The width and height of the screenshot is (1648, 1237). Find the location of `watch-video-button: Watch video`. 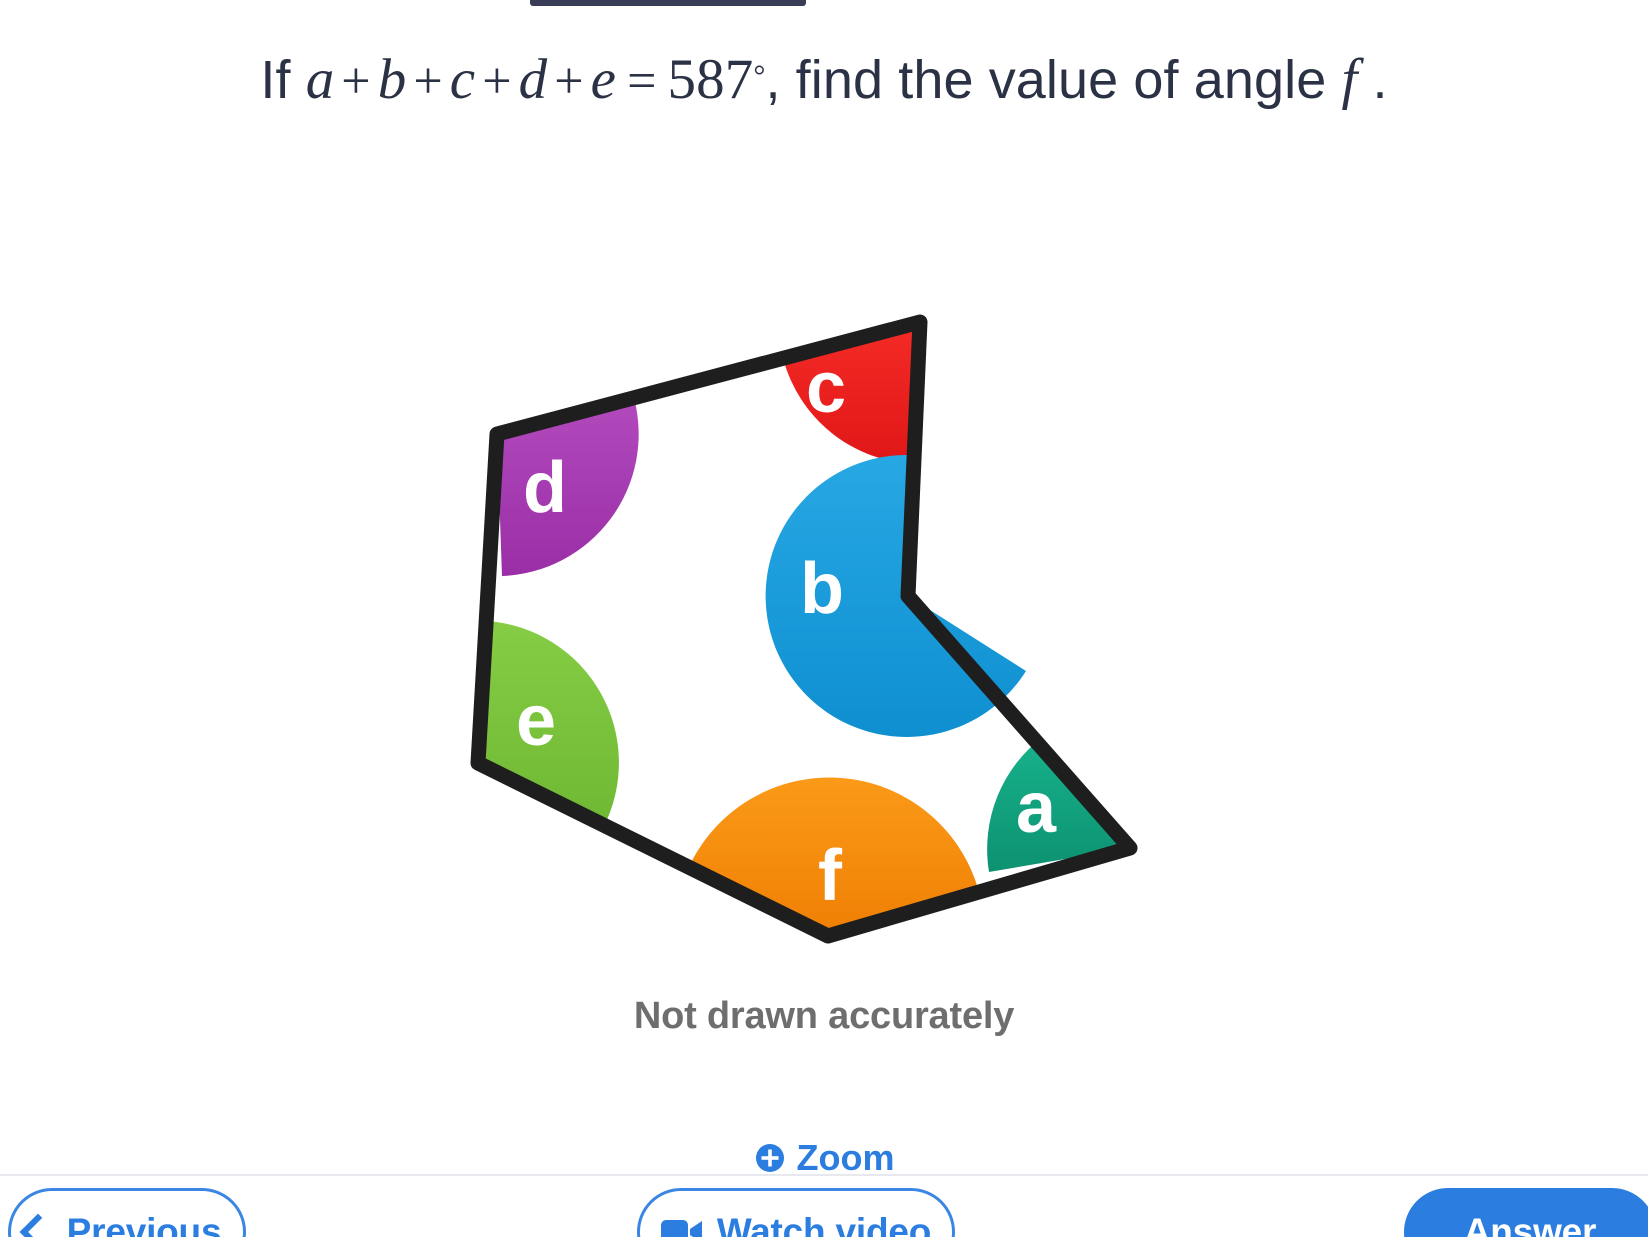

watch-video-button: Watch video is located at coordinates (796, 1212).